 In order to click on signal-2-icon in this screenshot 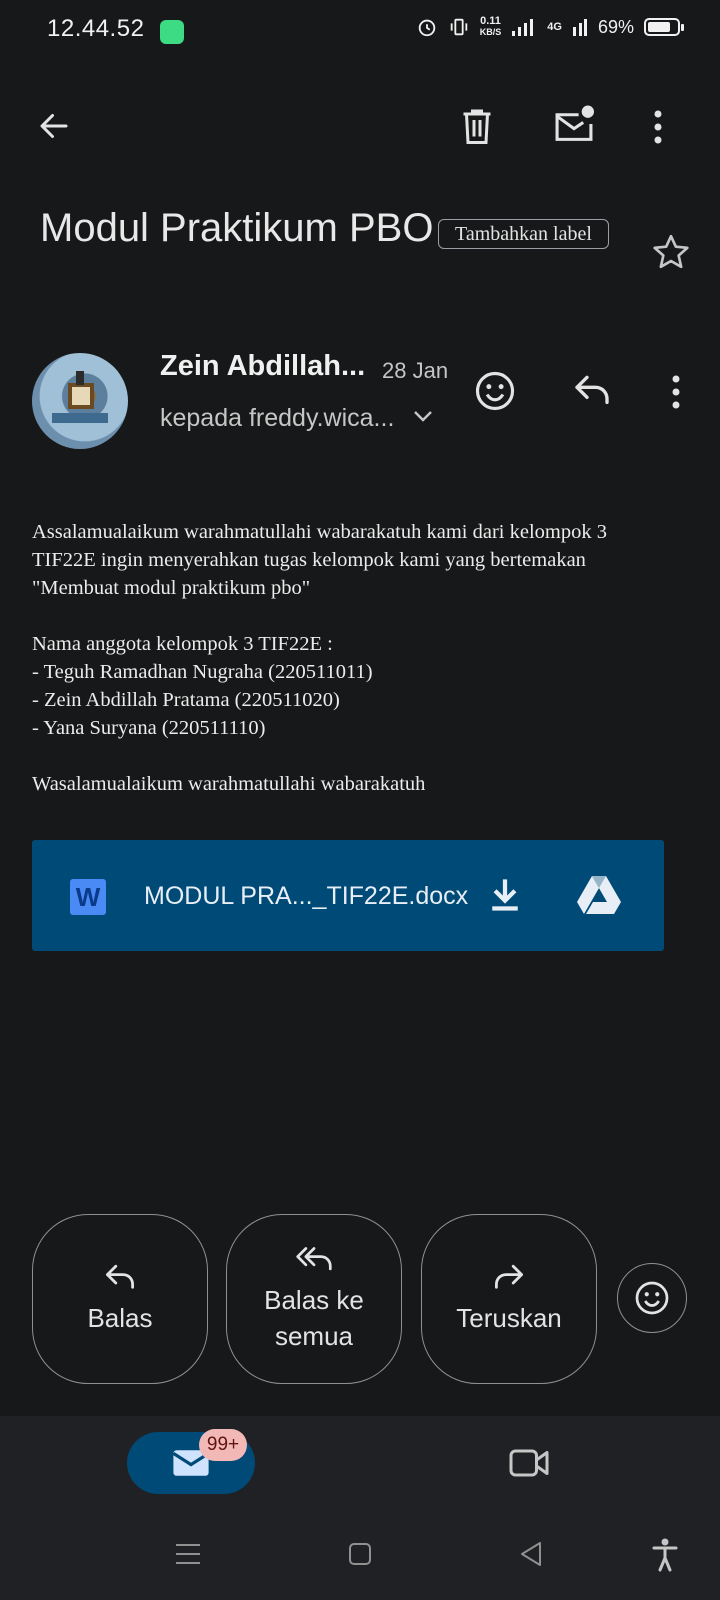, I will do `click(579, 27)`.